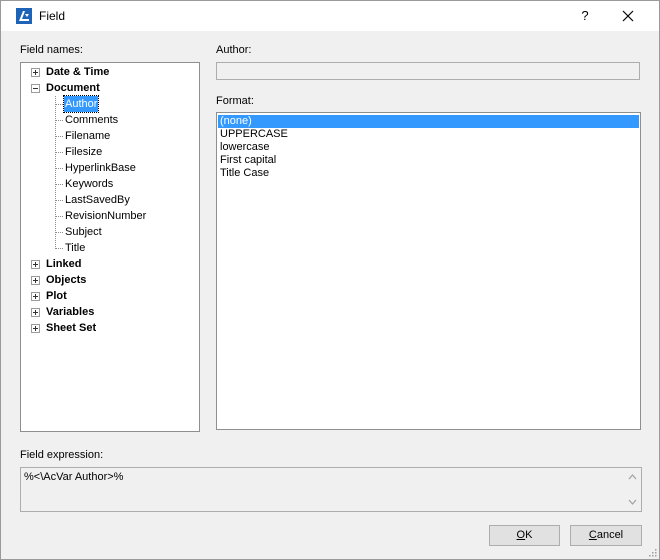 The height and width of the screenshot is (560, 660). Describe the element at coordinates (64, 264) in the screenshot. I see `tree-node-label: Linked` at that location.